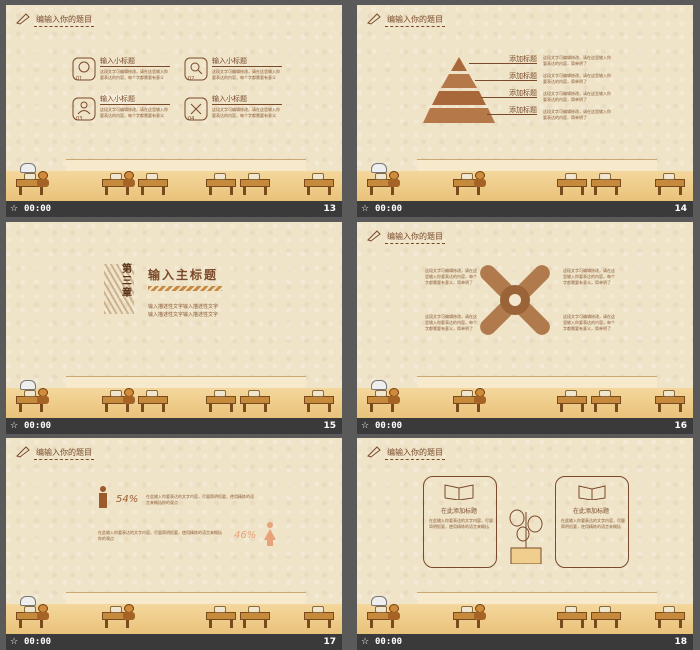 Image resolution: width=700 pixels, height=650 pixels. Describe the element at coordinates (329, 642) in the screenshot. I see `slide-number: 17` at that location.